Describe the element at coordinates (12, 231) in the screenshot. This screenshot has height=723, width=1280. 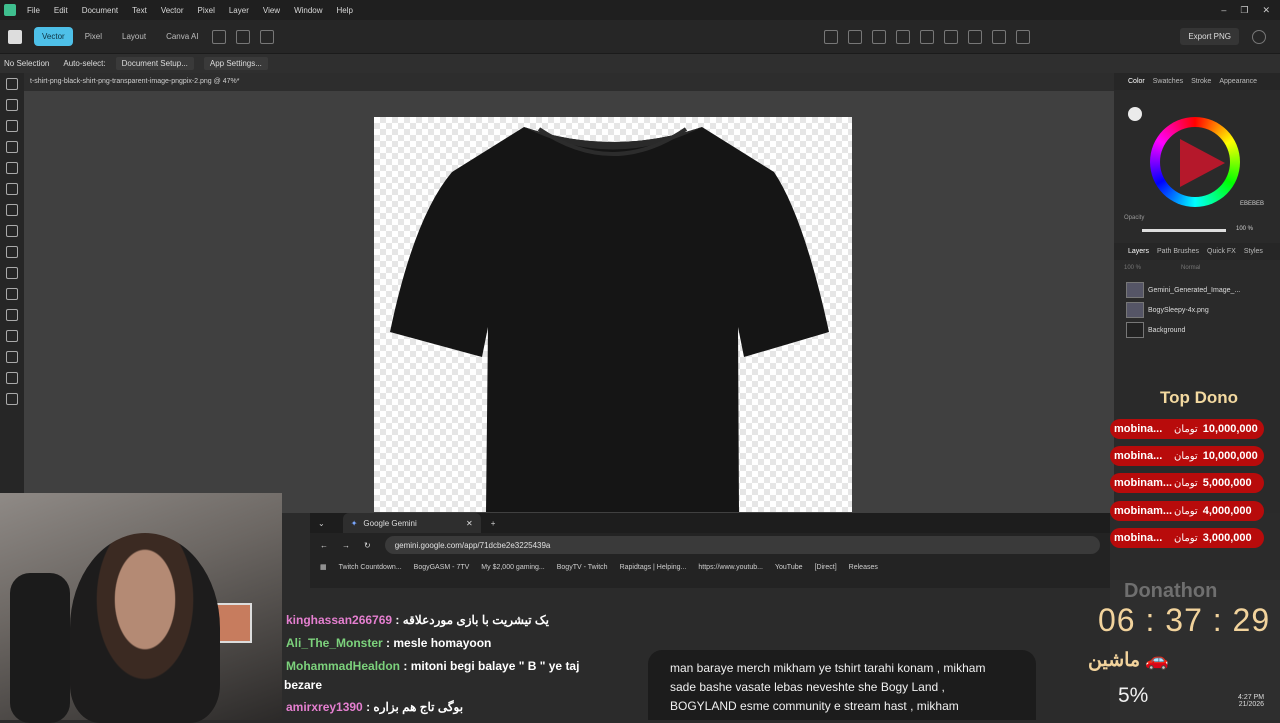
I see `vector-brush-icon` at that location.